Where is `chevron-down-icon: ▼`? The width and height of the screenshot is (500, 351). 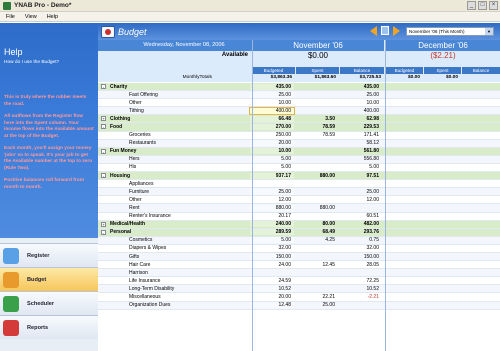
chevron-down-icon: ▼ is located at coordinates (489, 31).